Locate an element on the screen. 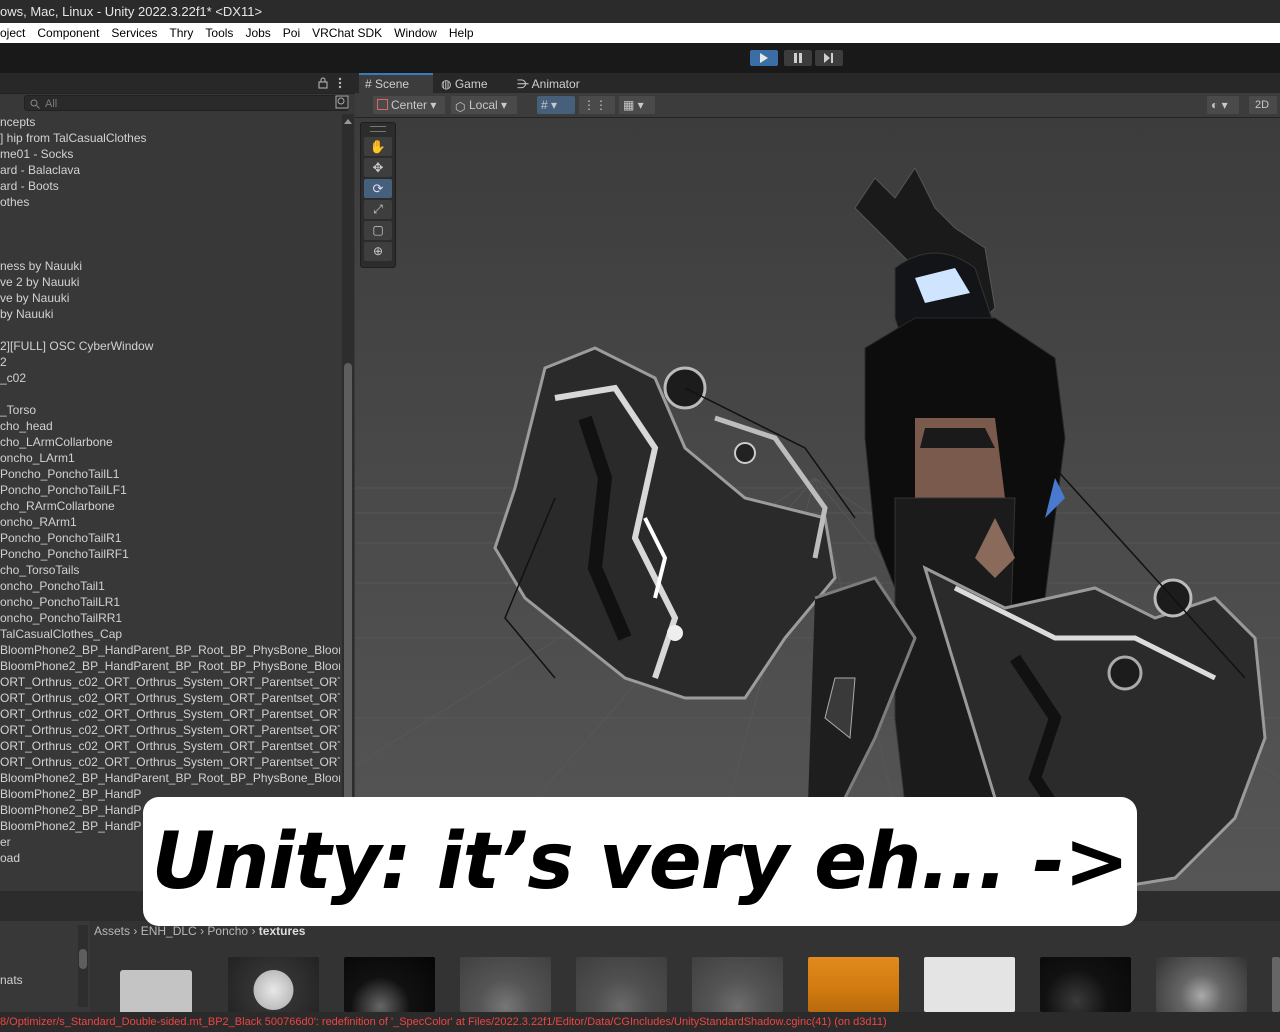 The width and height of the screenshot is (1280, 1032). scale-tool-button: ⤢ is located at coordinates (378, 209).